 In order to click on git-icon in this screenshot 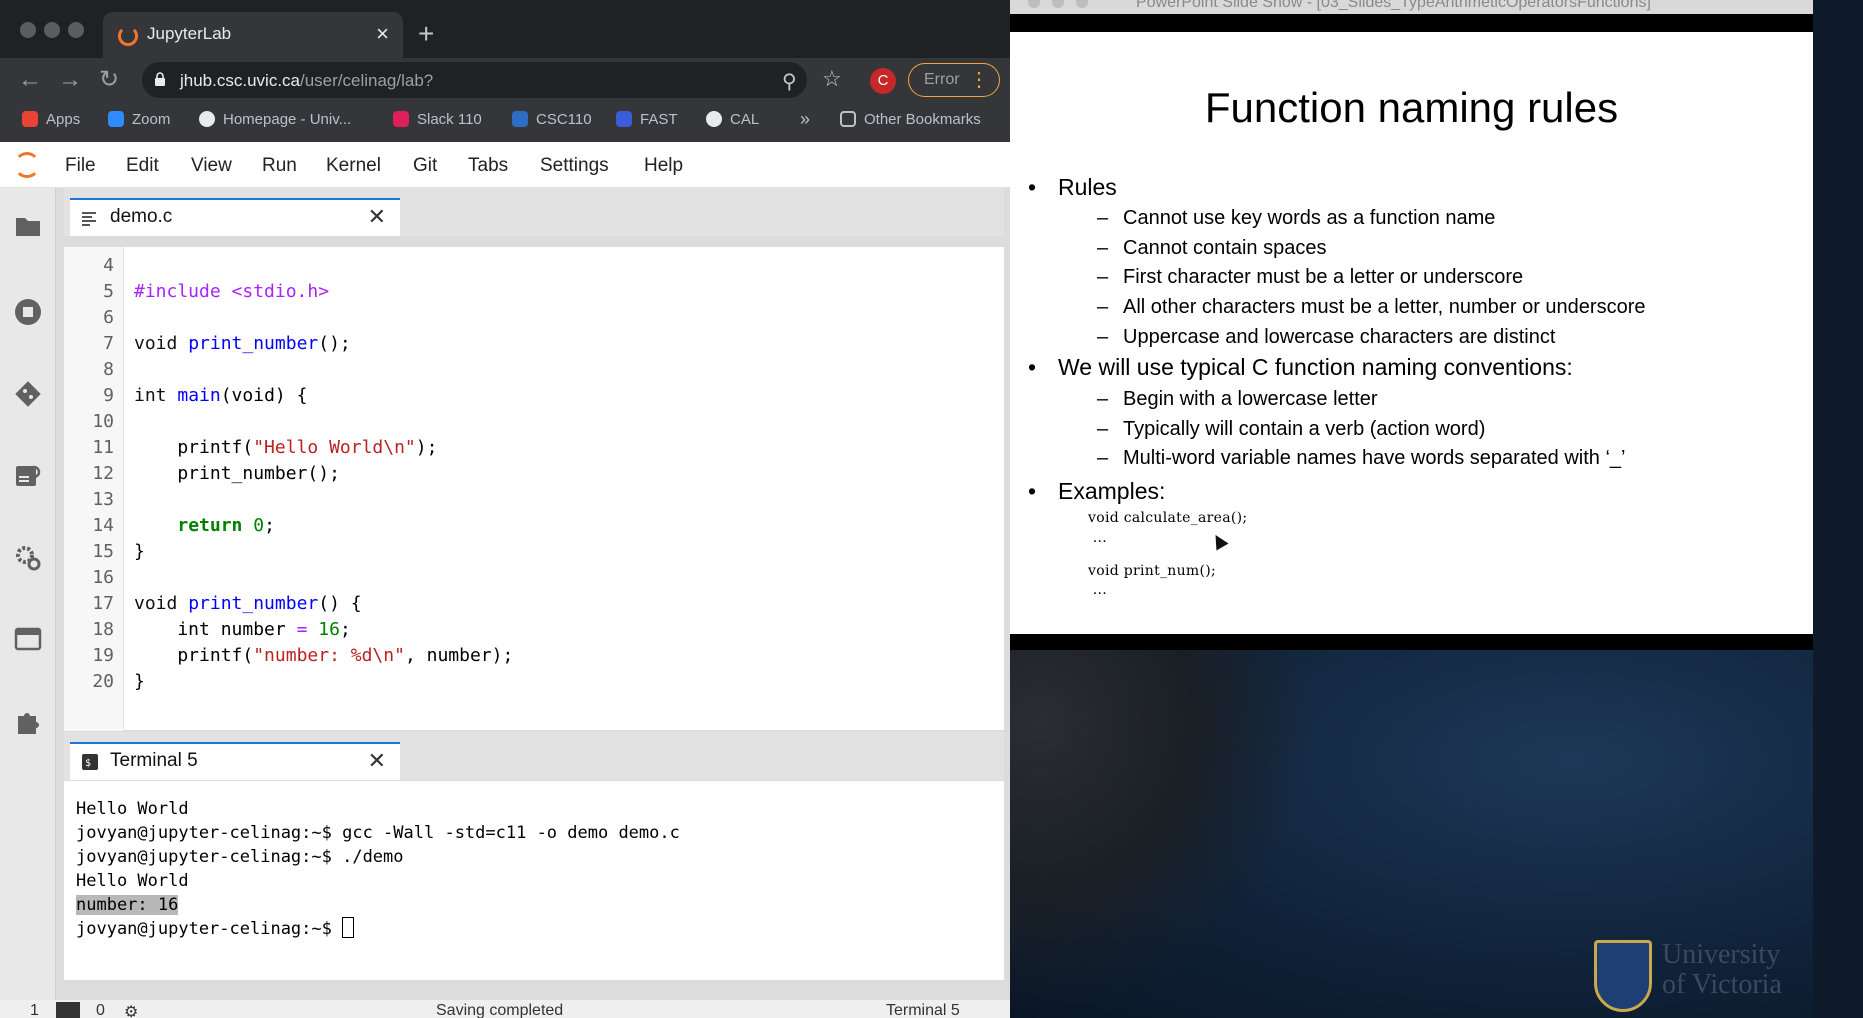, I will do `click(28, 394)`.